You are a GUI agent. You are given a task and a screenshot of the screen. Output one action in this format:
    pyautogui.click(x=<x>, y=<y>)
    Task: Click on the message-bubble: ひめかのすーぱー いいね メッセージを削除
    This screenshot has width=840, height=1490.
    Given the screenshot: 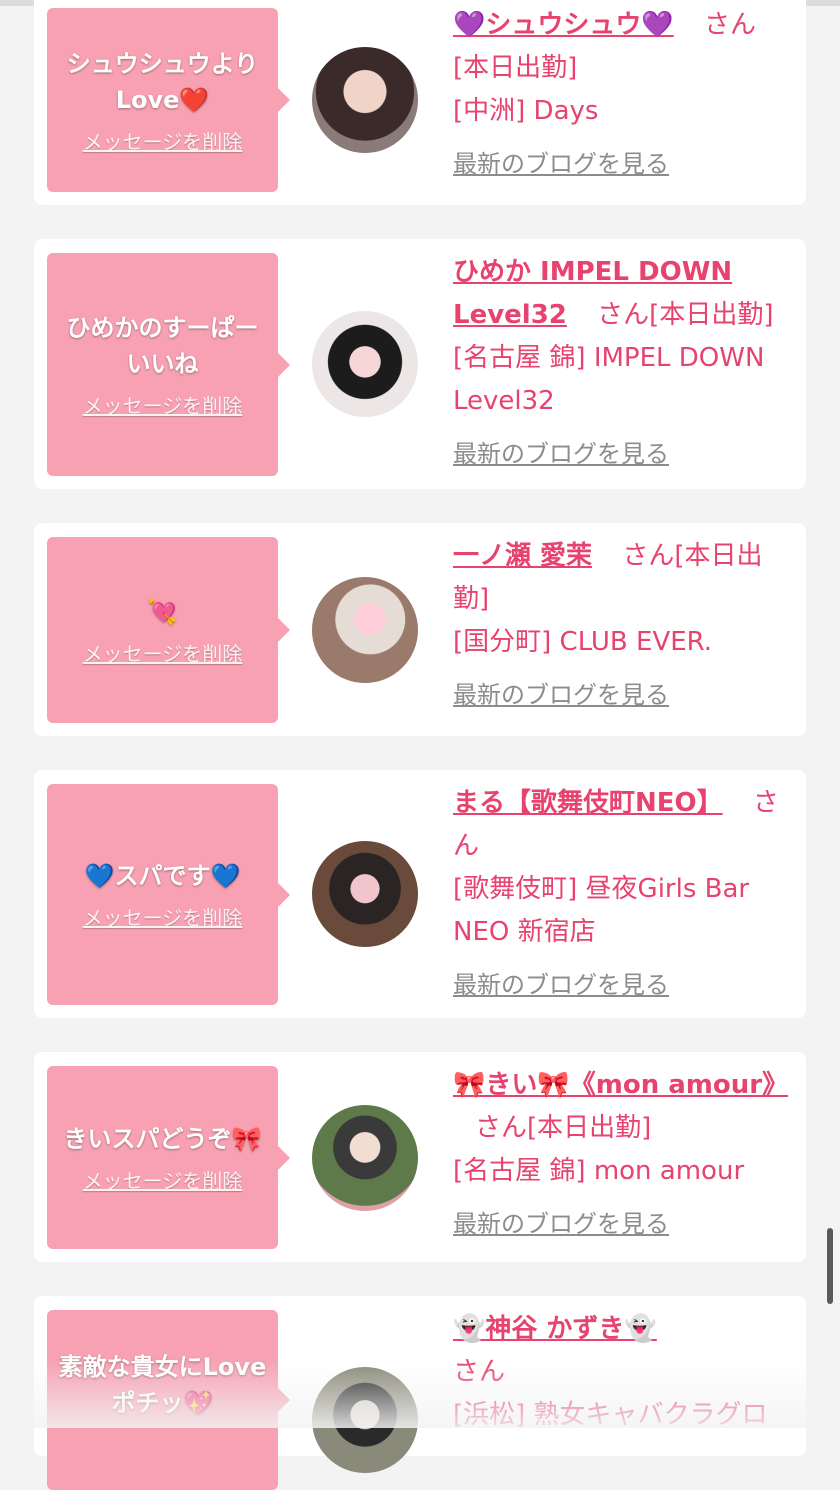 What is the action you would take?
    pyautogui.click(x=168, y=364)
    